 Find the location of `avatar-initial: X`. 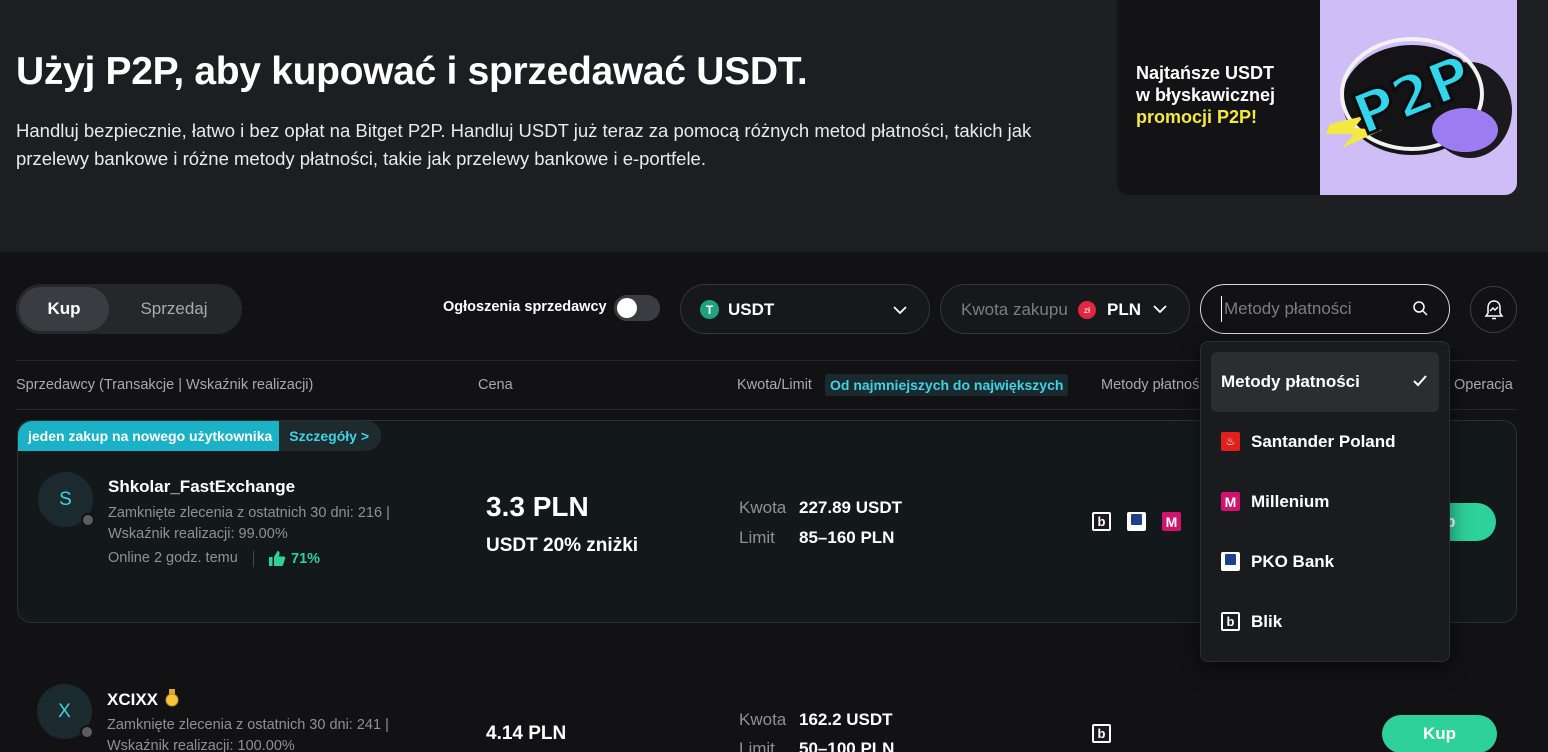

avatar-initial: X is located at coordinates (64, 711).